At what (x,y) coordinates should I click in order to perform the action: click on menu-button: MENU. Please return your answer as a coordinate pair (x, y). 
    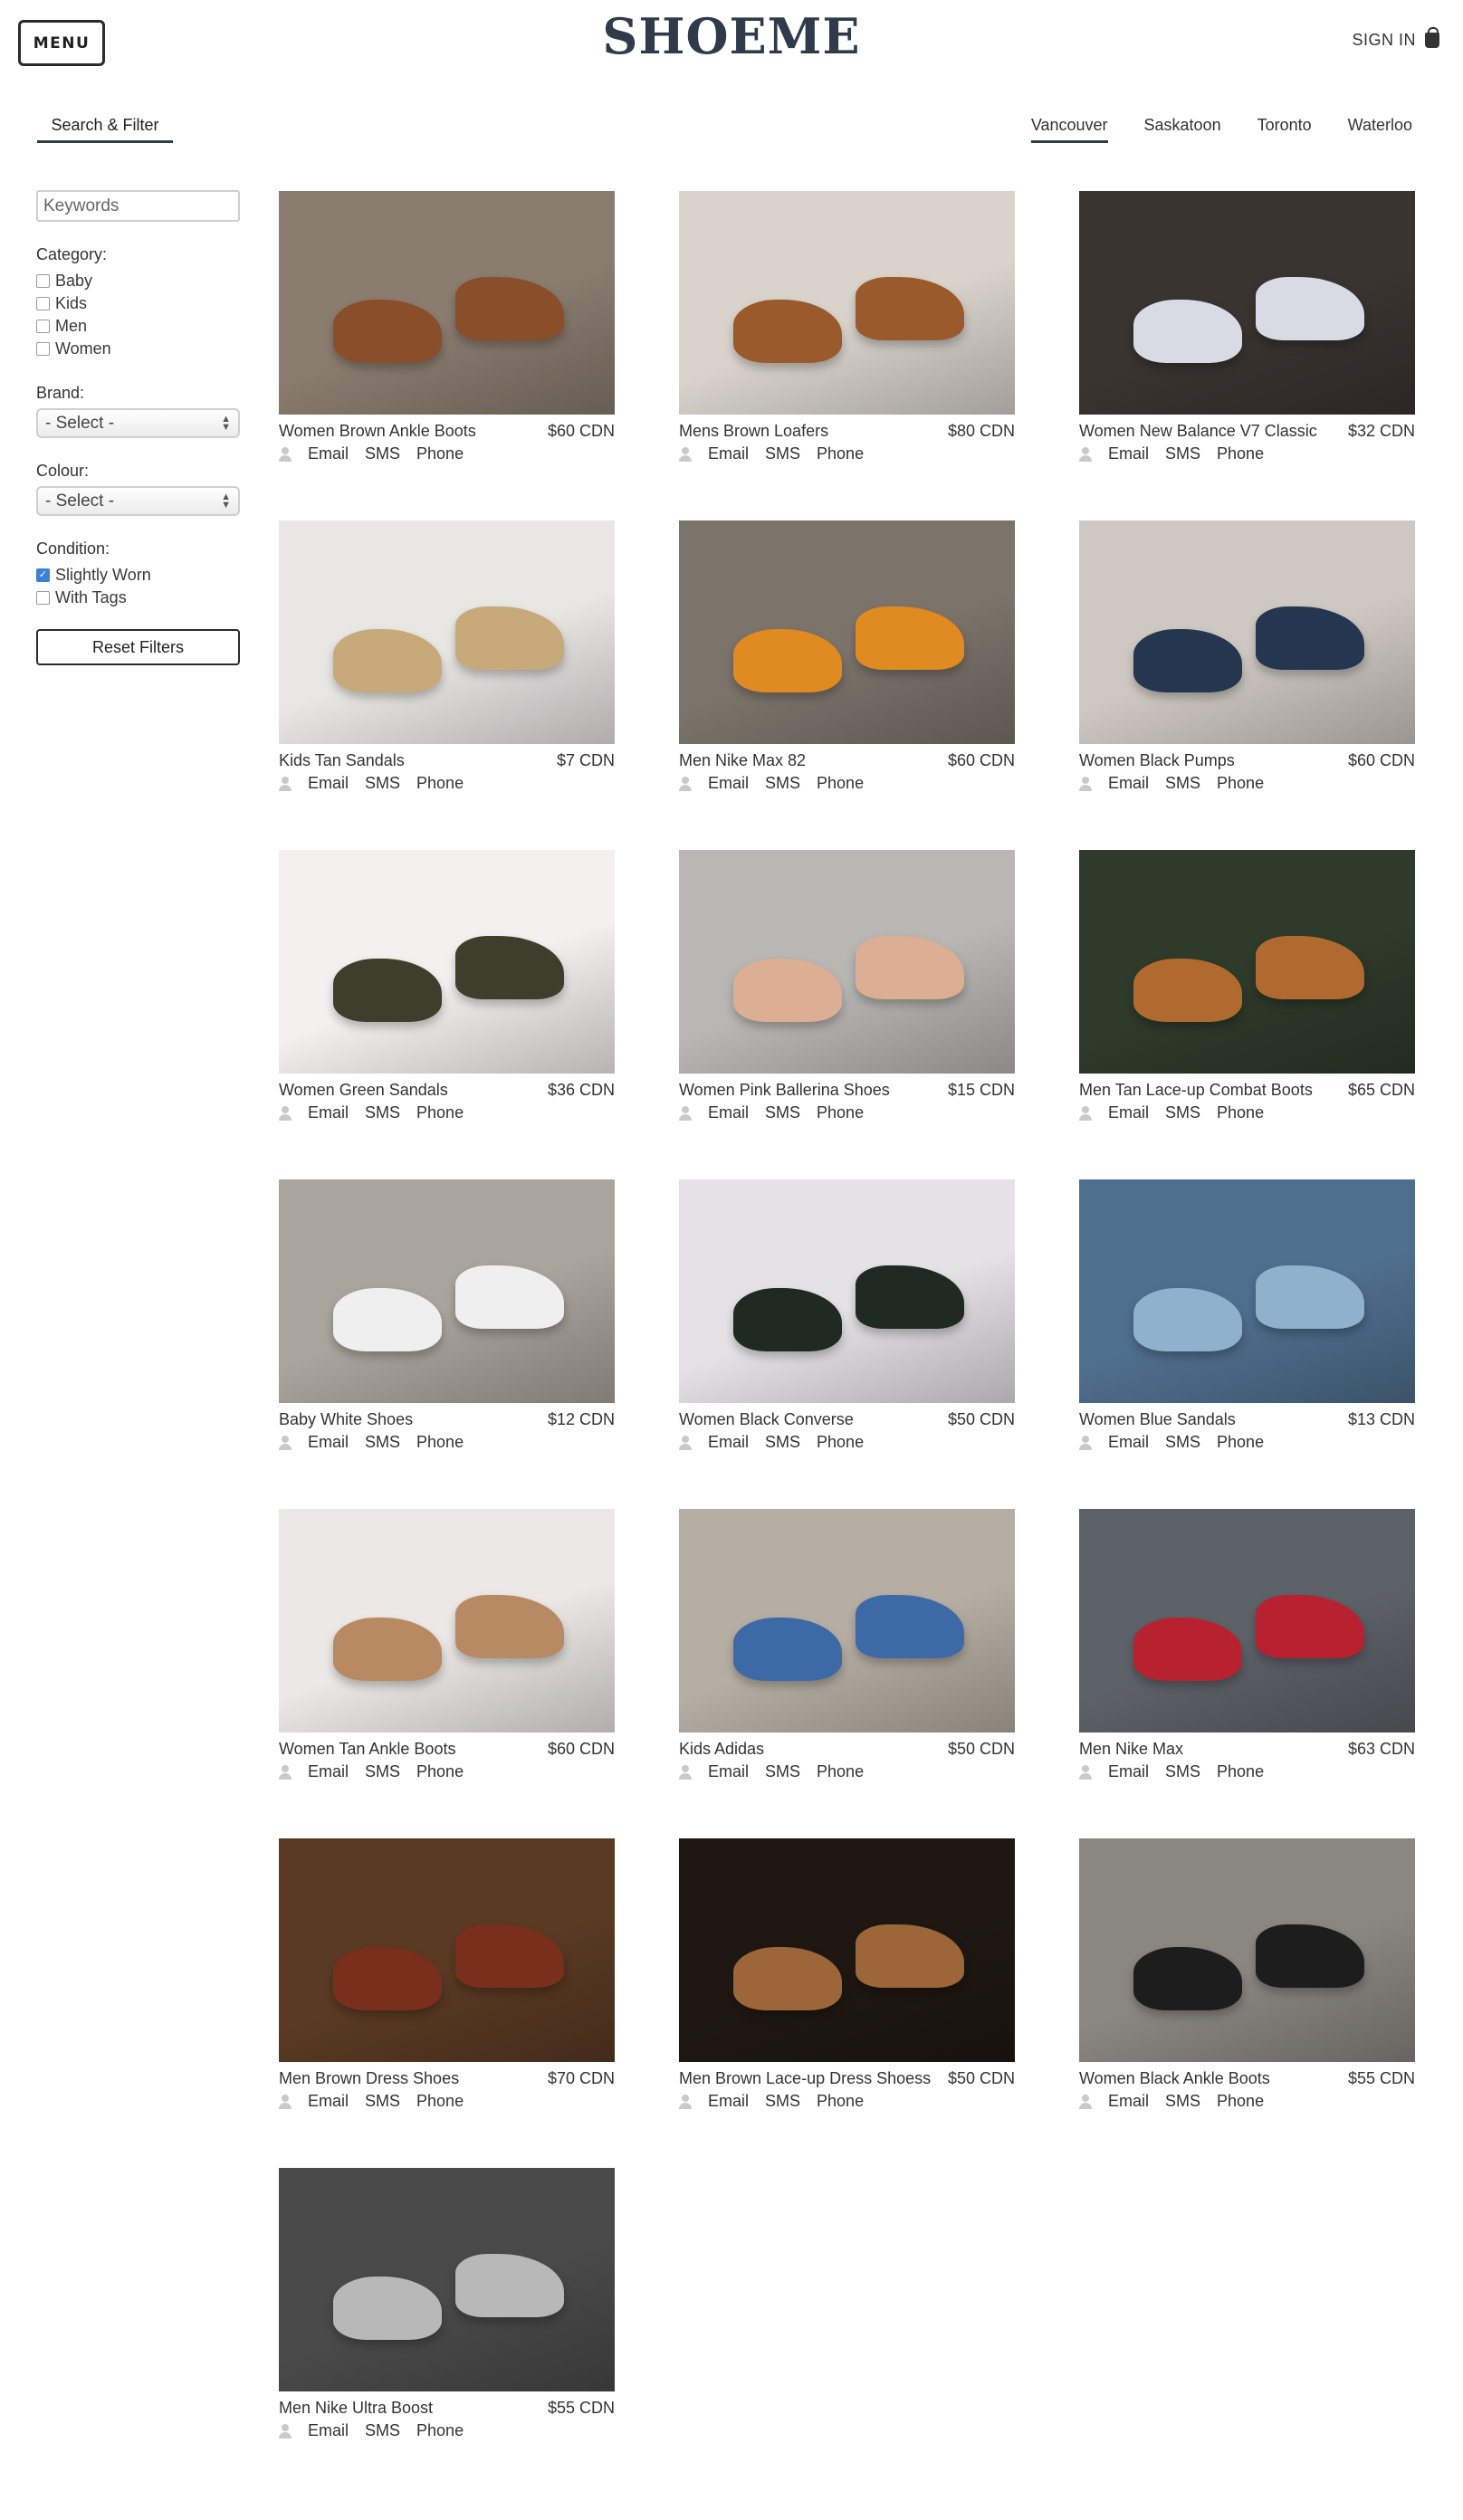
    Looking at the image, I should click on (61, 43).